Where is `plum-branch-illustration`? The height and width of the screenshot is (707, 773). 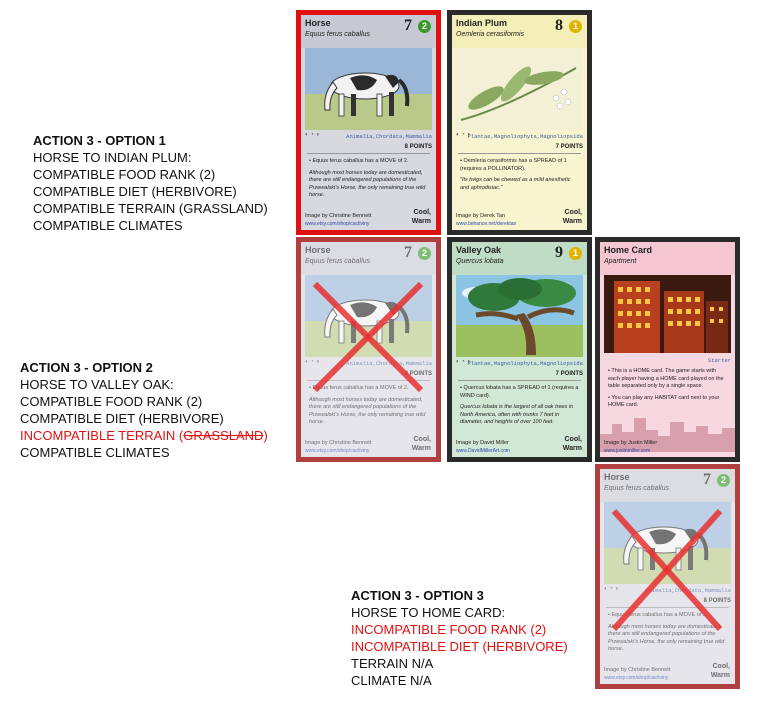
plum-branch-illustration is located at coordinates (519, 89).